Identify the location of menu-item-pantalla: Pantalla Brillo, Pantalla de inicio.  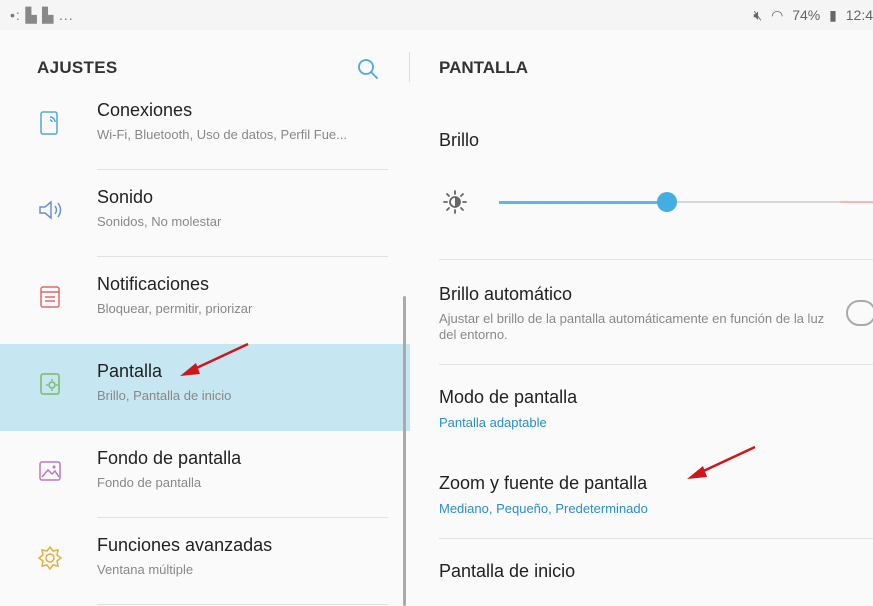
(205, 387).